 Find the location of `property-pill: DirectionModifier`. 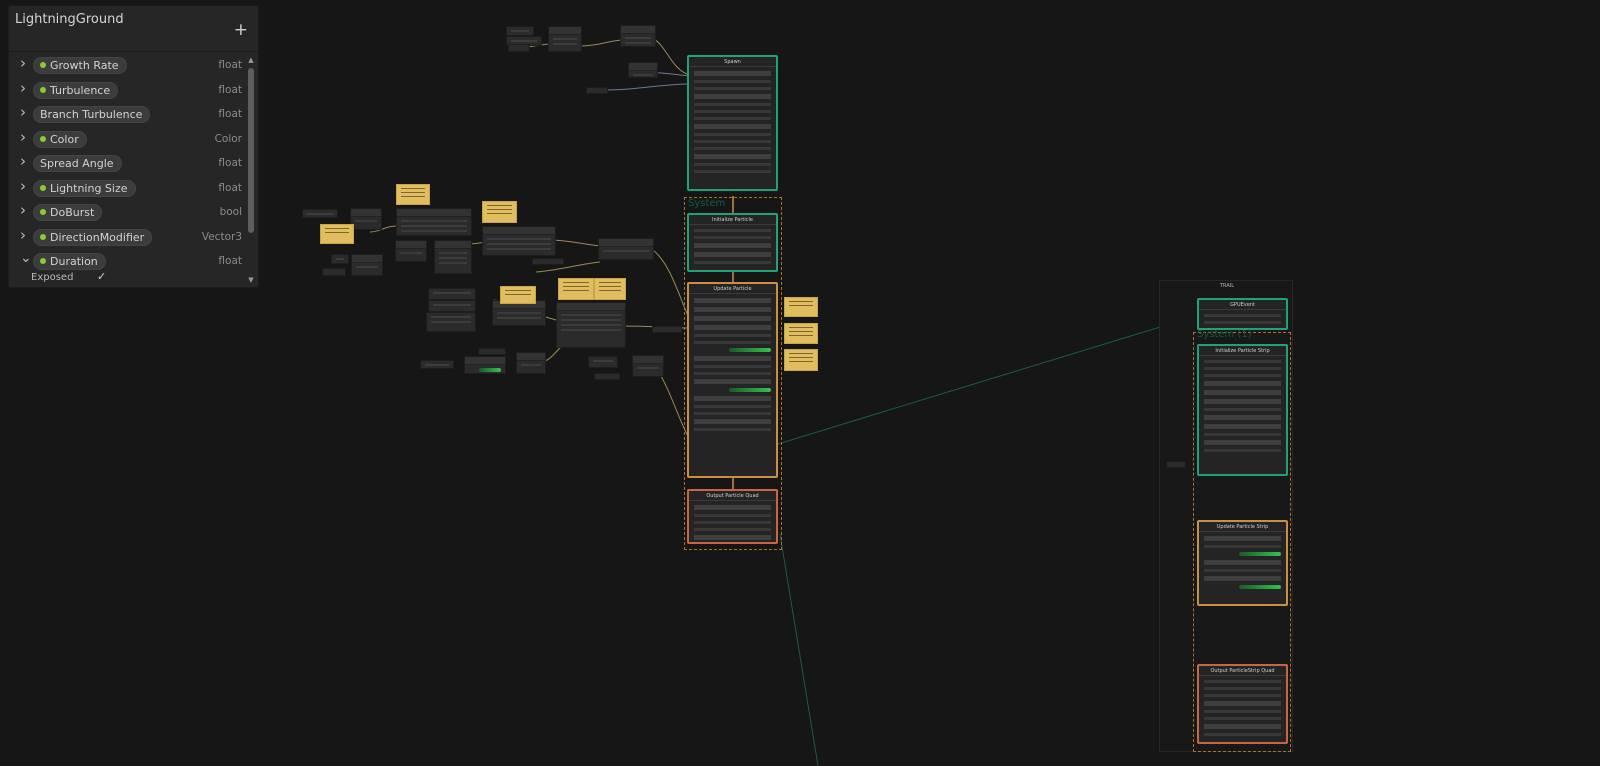

property-pill: DirectionModifier is located at coordinates (93, 237).